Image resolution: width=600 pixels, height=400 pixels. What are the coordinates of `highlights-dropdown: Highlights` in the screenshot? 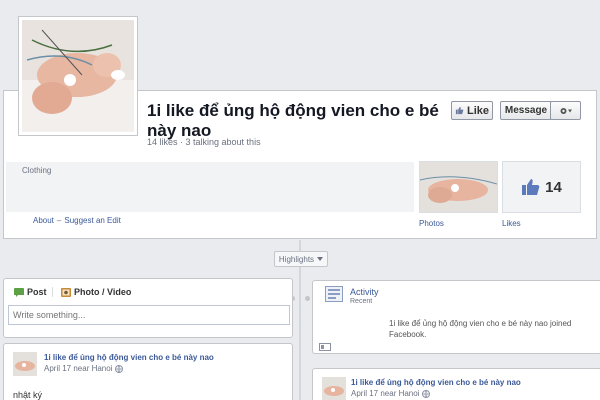 It's located at (301, 259).